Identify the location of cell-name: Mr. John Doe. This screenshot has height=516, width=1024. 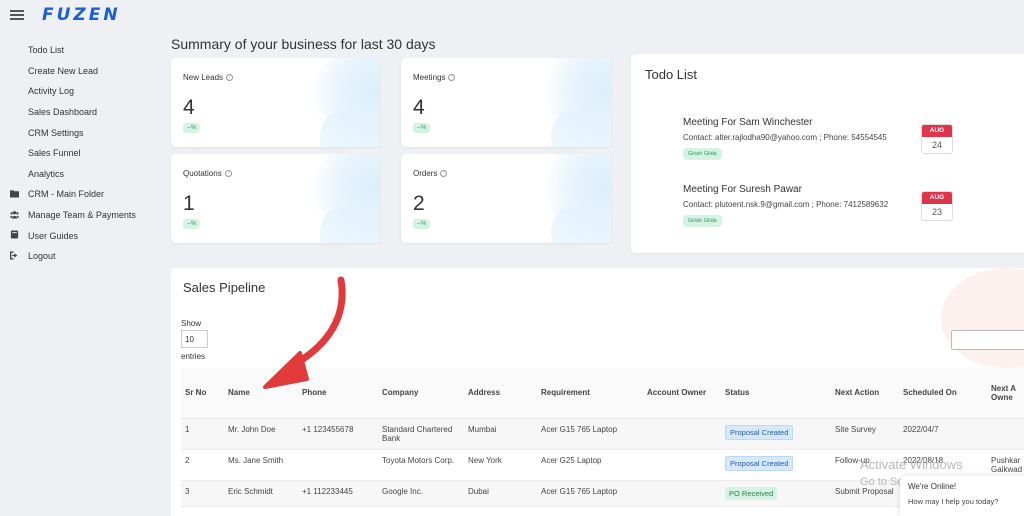
(261, 434).